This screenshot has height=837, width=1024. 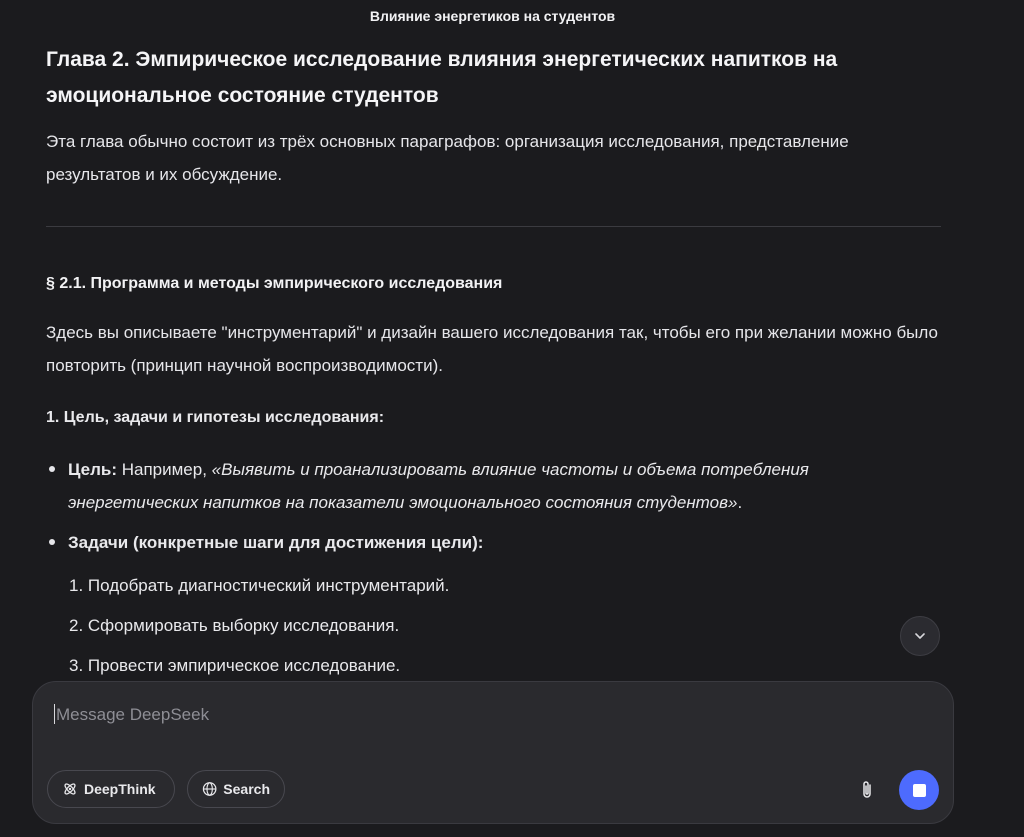 I want to click on attach-button, so click(x=867, y=790).